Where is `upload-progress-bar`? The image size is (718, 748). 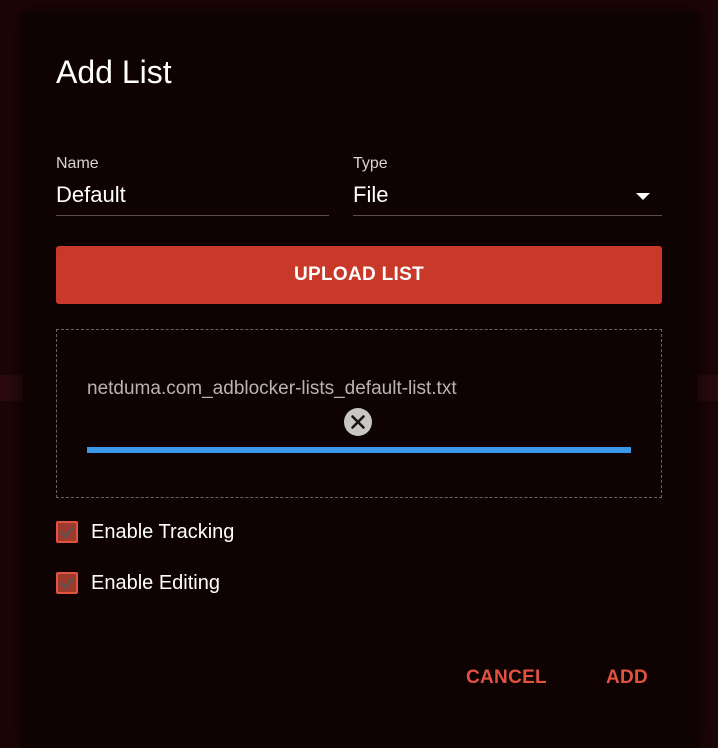
upload-progress-bar is located at coordinates (359, 450).